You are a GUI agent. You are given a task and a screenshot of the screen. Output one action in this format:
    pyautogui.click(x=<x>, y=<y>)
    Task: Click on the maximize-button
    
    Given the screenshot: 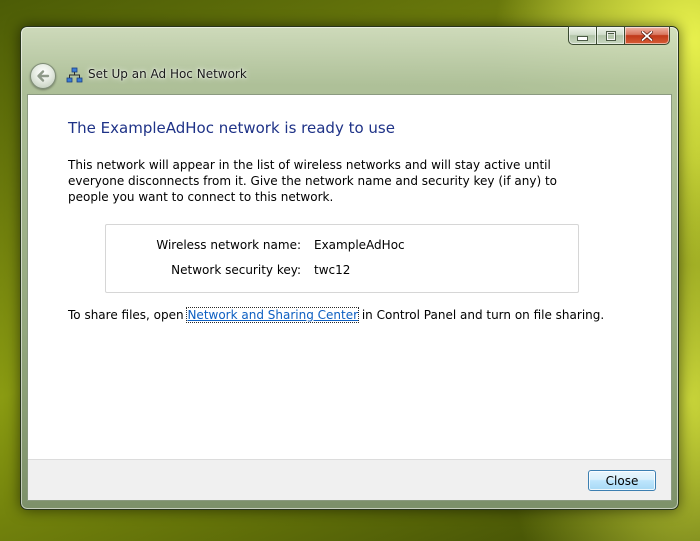 What is the action you would take?
    pyautogui.click(x=610, y=35)
    